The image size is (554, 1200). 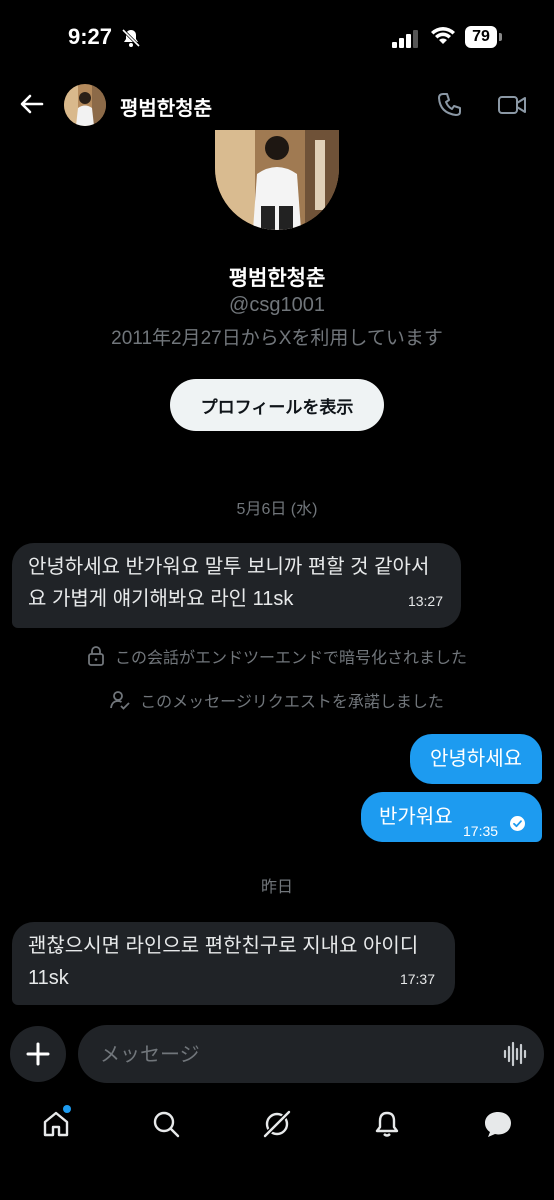 I want to click on battery-indicator: 79, so click(x=484, y=37).